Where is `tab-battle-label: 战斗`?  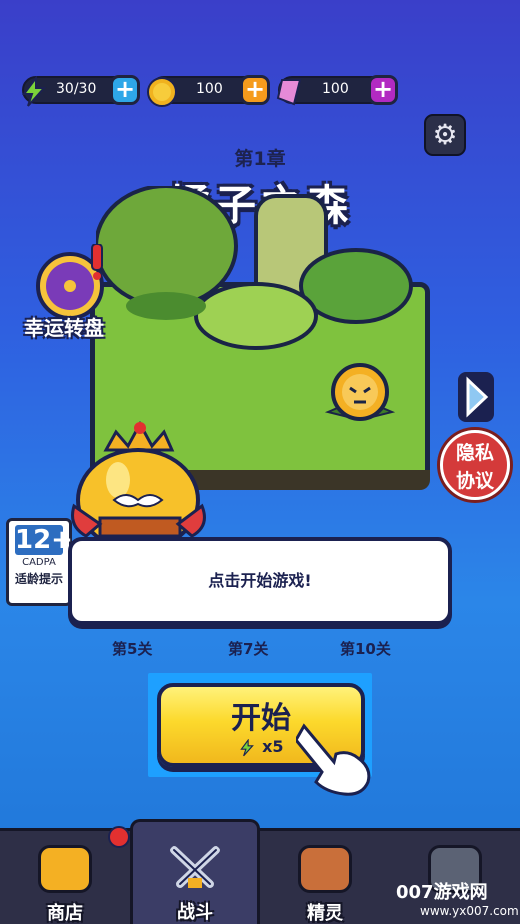
tab-battle-label: 战斗 is located at coordinates (195, 912).